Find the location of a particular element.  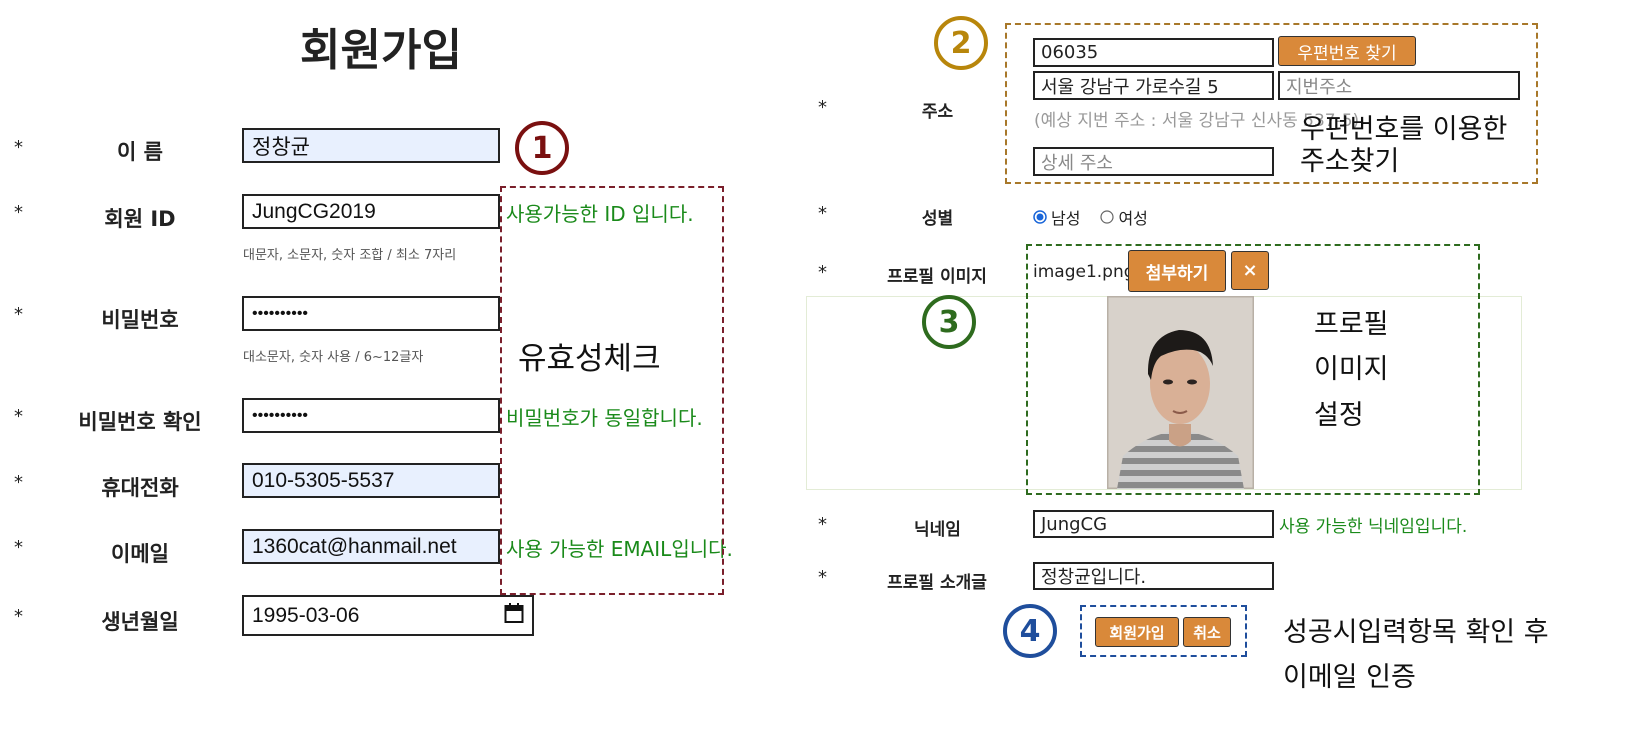

profile-note: 프로필 이미지 설정 is located at coordinates (1351, 370).